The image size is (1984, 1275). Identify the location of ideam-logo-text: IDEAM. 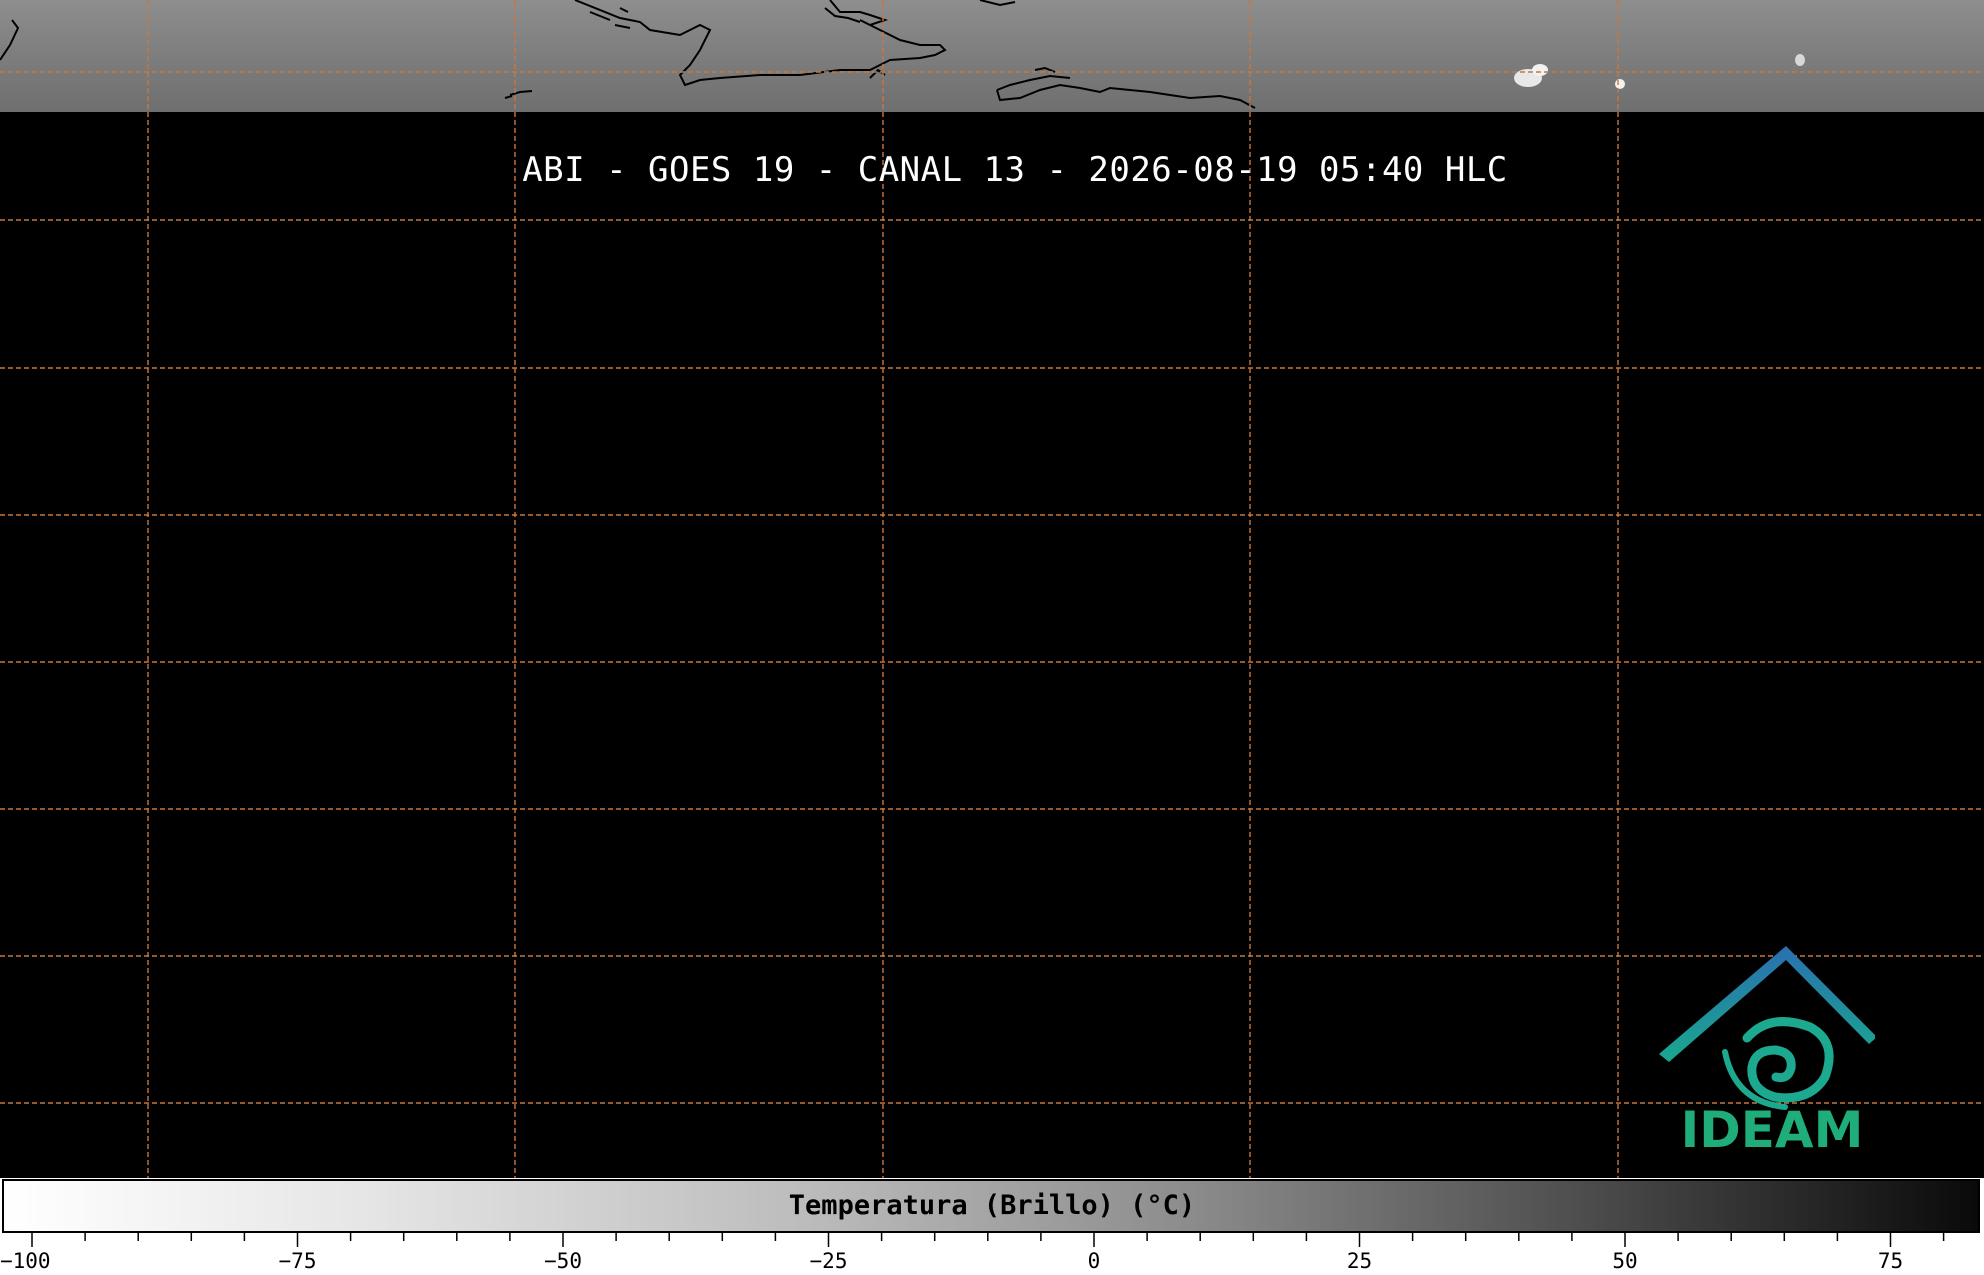
(1772, 1130).